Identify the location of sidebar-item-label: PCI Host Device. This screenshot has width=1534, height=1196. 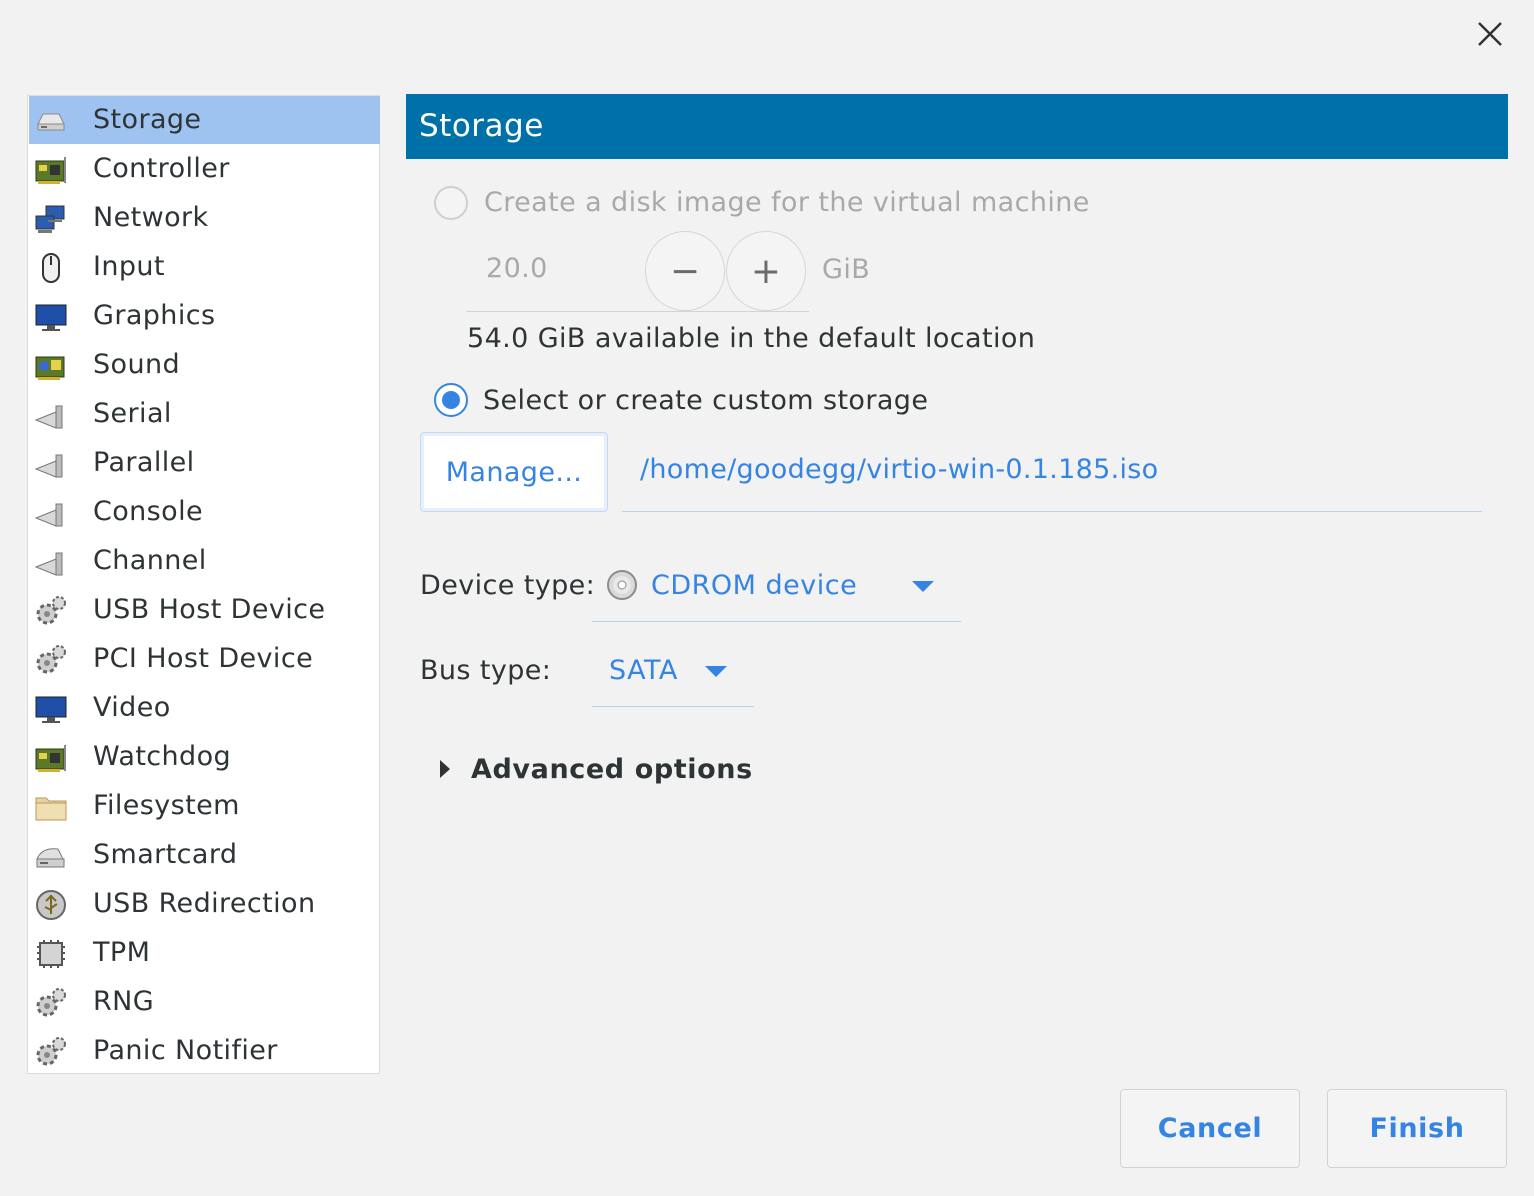
(203, 658).